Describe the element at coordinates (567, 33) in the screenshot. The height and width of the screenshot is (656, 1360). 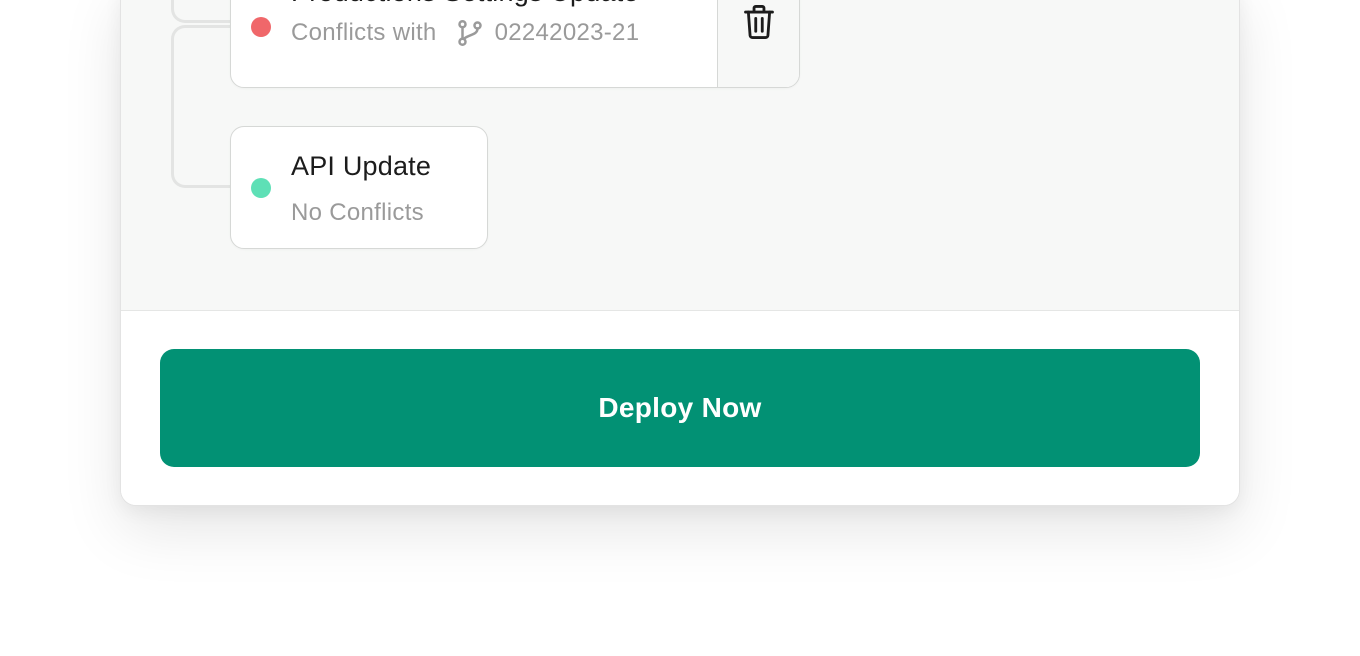
I see `conflict-branch-id: 02242023-21` at that location.